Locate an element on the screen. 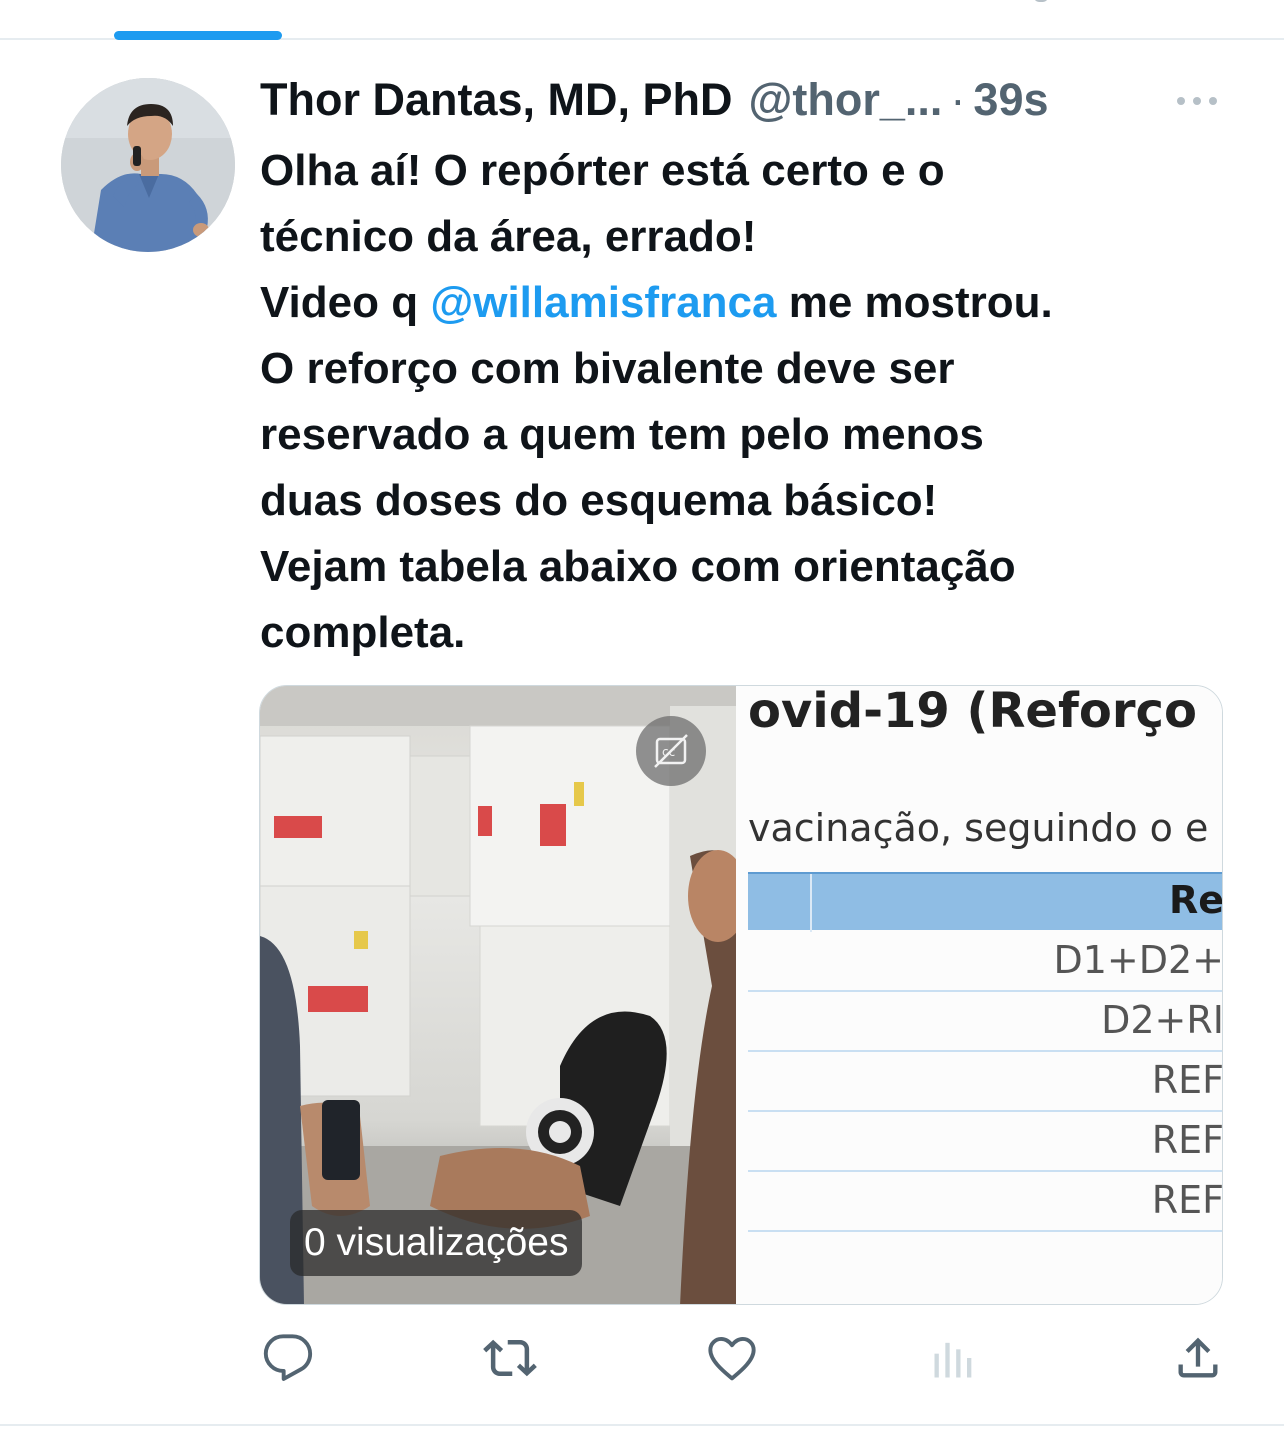 The height and width of the screenshot is (1436, 1284). reply-button is located at coordinates (288, 1358).